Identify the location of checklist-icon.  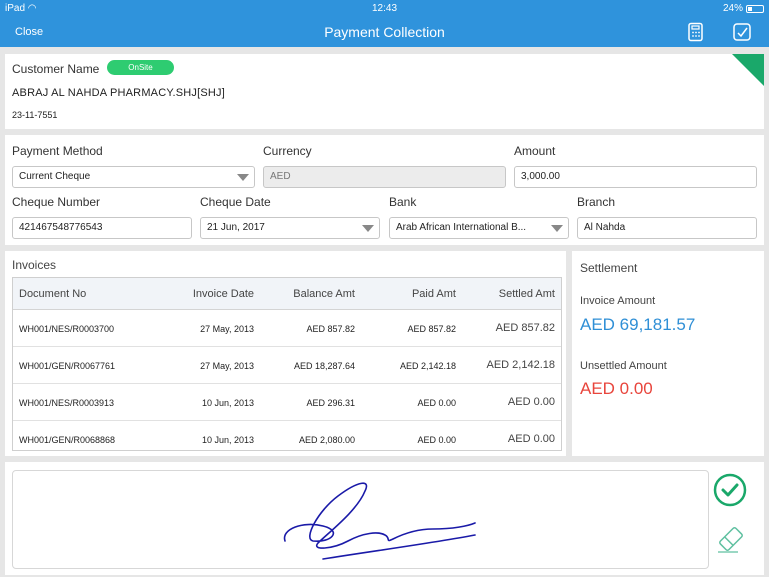
(742, 32).